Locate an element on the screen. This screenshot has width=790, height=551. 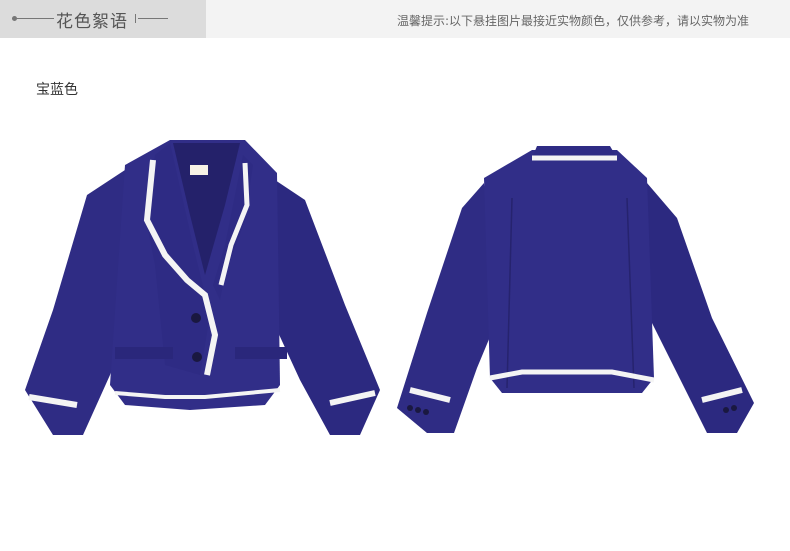
section-title-block: 花色絮语 is located at coordinates (103, 19).